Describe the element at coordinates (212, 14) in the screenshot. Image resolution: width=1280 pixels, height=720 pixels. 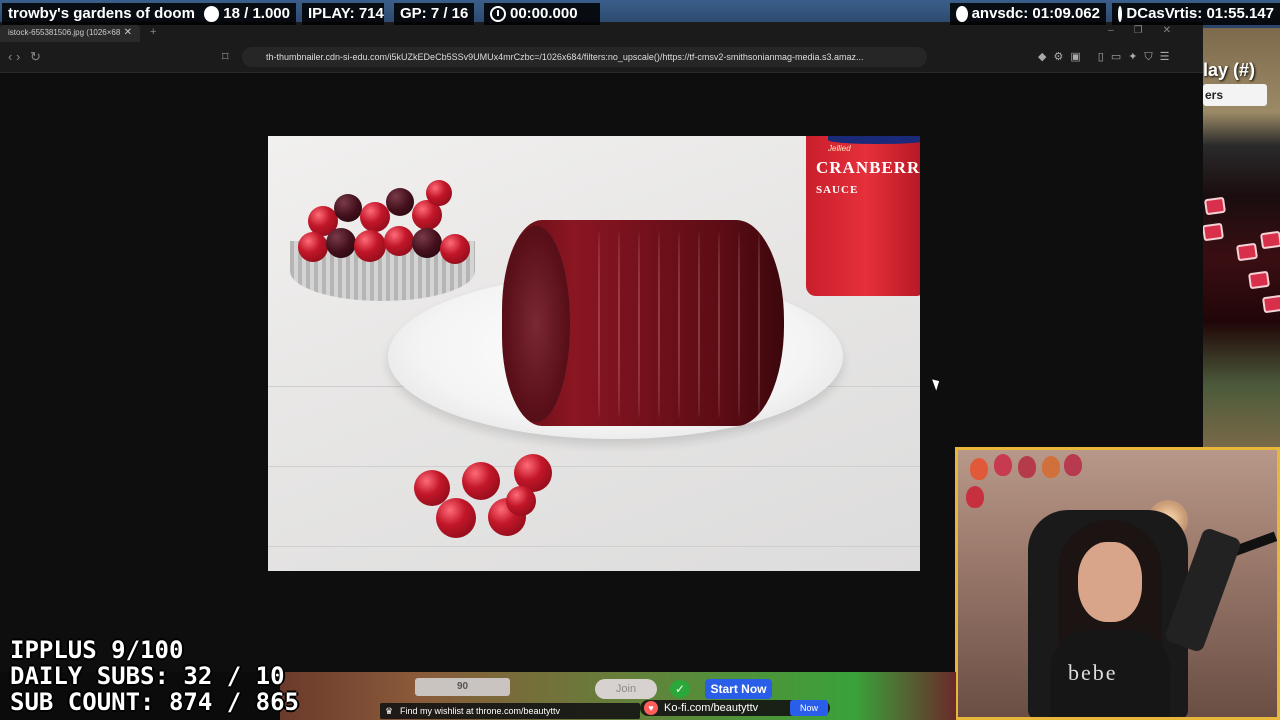
I see `pot-icon` at that location.